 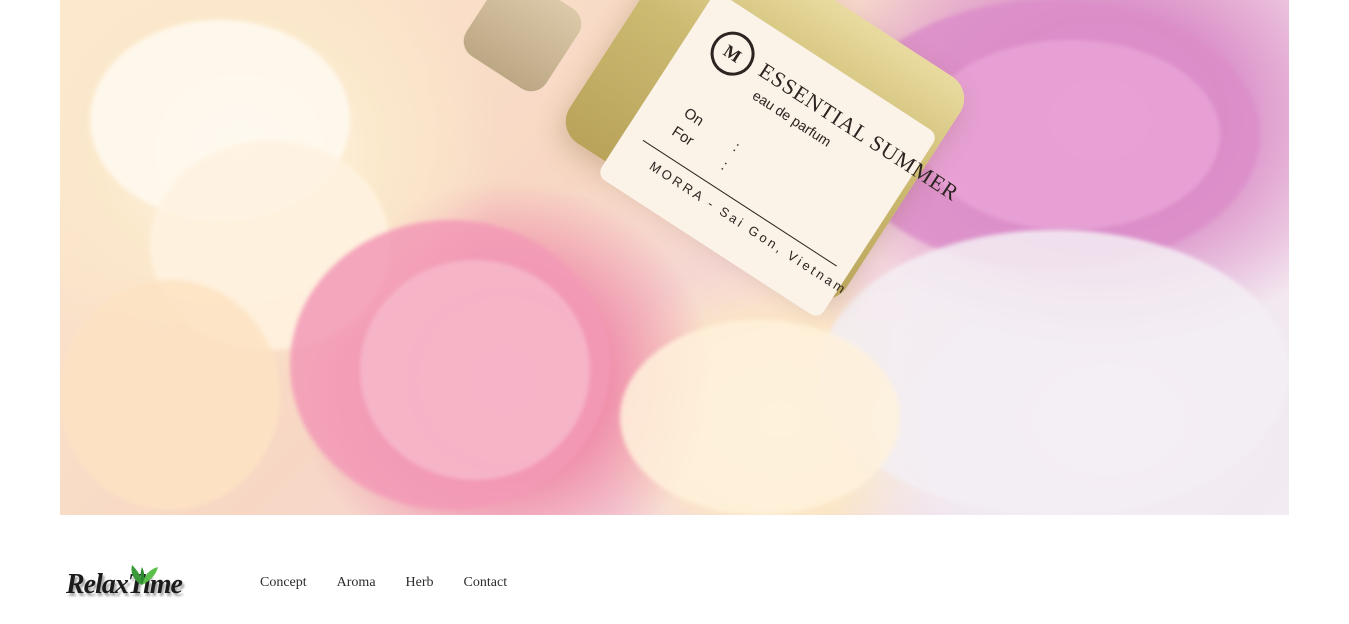 What do you see at coordinates (283, 583) in the screenshot?
I see `nav-item-concept: Concept` at bounding box center [283, 583].